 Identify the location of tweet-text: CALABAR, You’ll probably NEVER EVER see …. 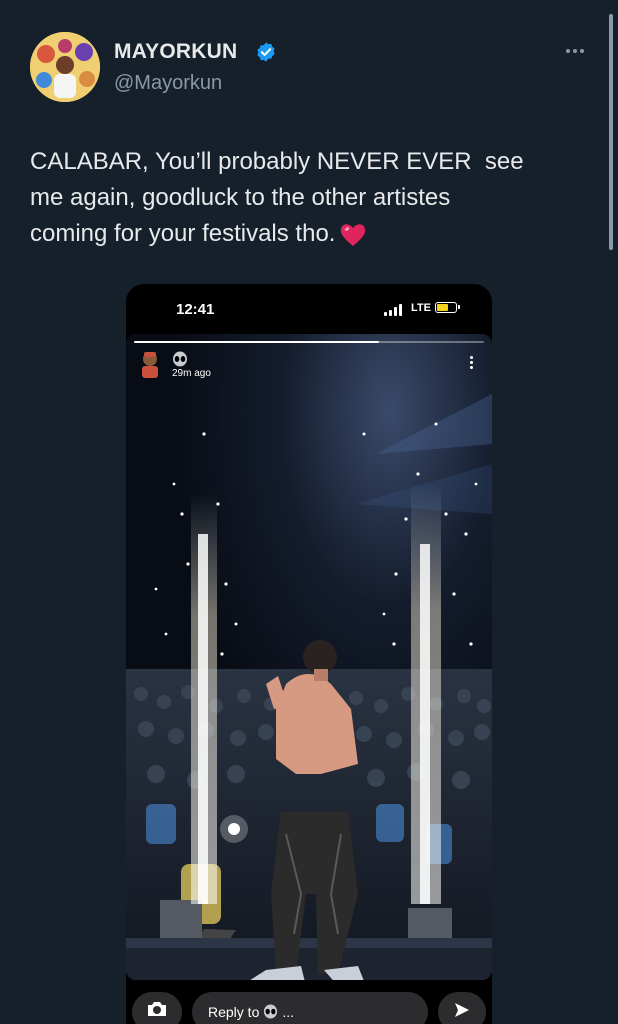
(310, 198).